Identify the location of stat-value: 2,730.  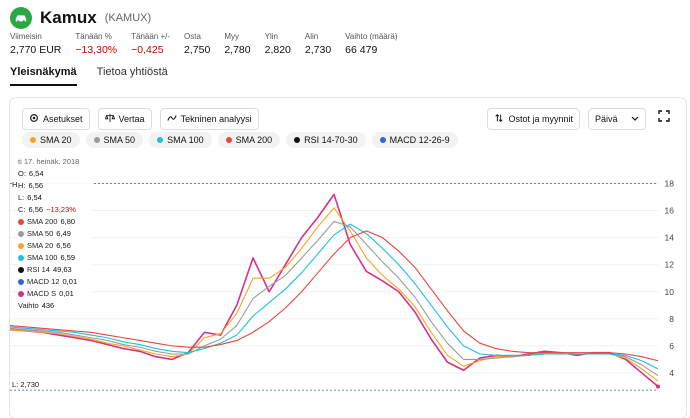
(318, 50).